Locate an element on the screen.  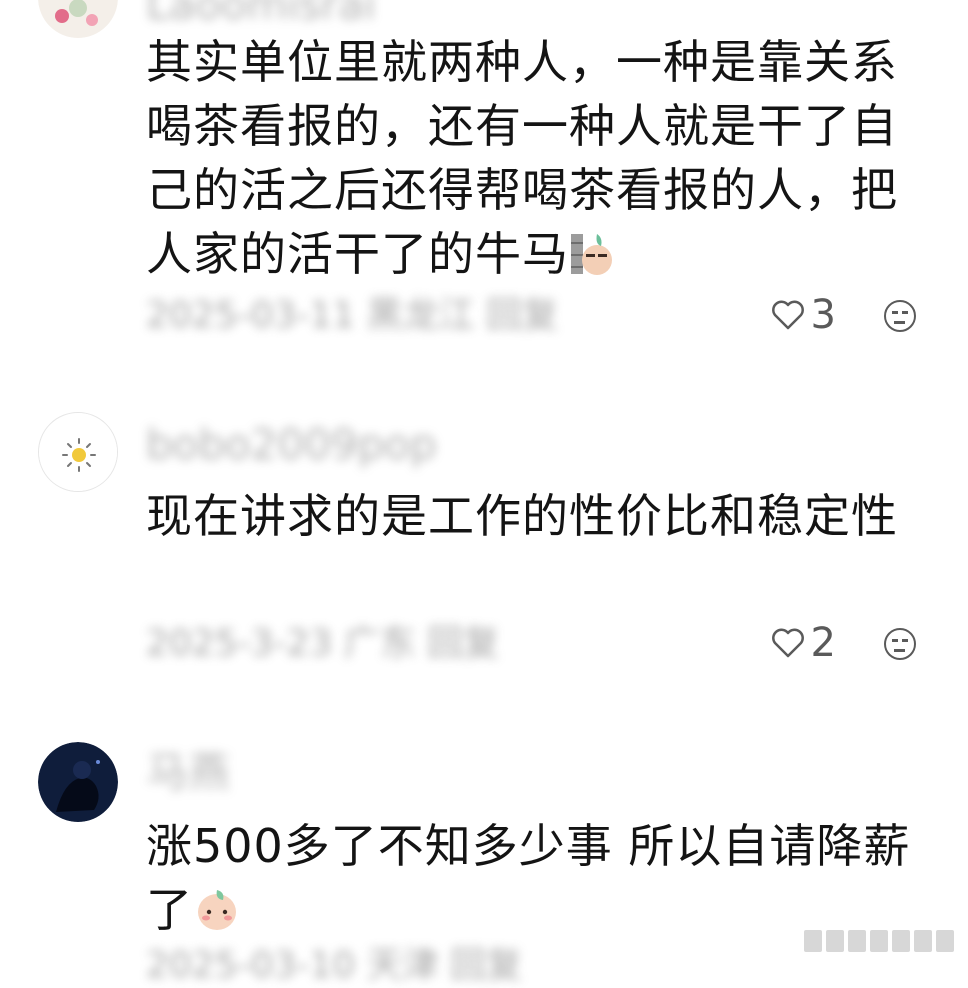
comment-text: 涨500多了不知多少事 所以自请降薪了 is located at coordinates (531, 881).